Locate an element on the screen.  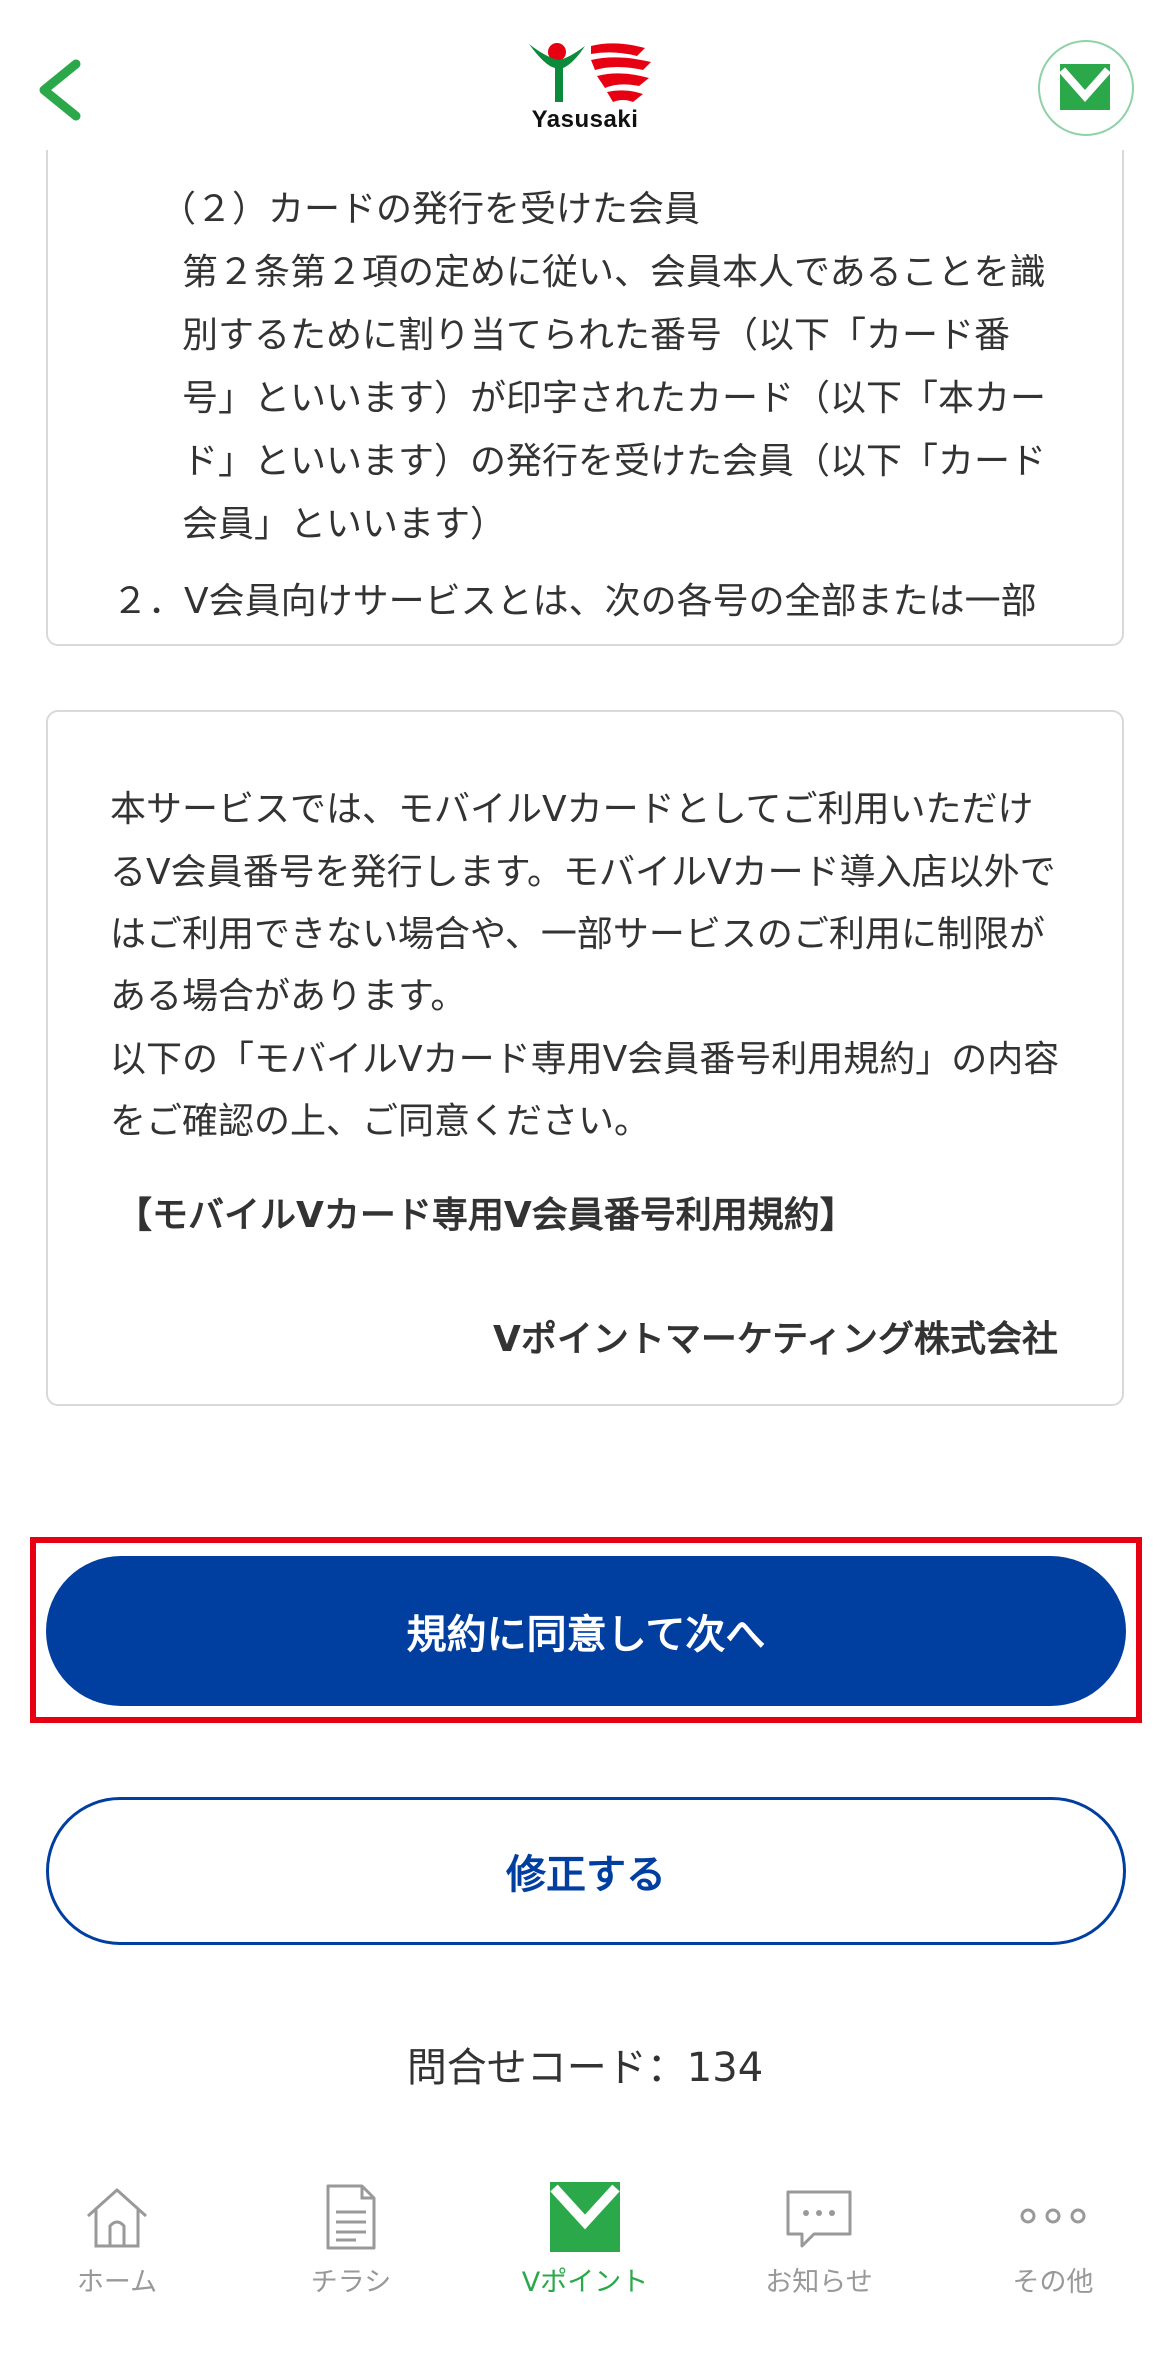
terms-line: ド」といいます）の発行を受けた会員（以下「カード is located at coordinates (614, 461).